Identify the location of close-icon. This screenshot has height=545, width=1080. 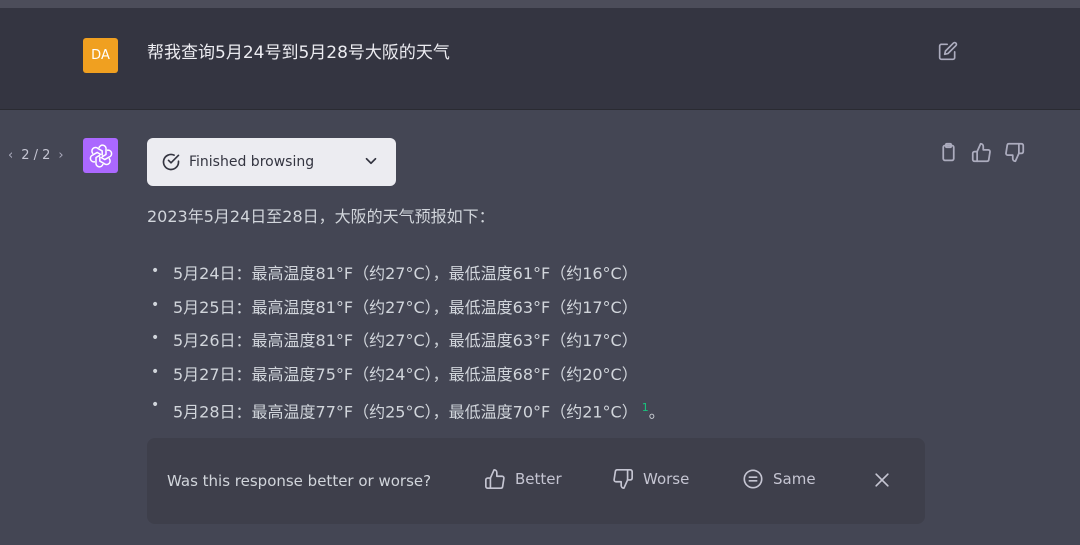
(882, 480).